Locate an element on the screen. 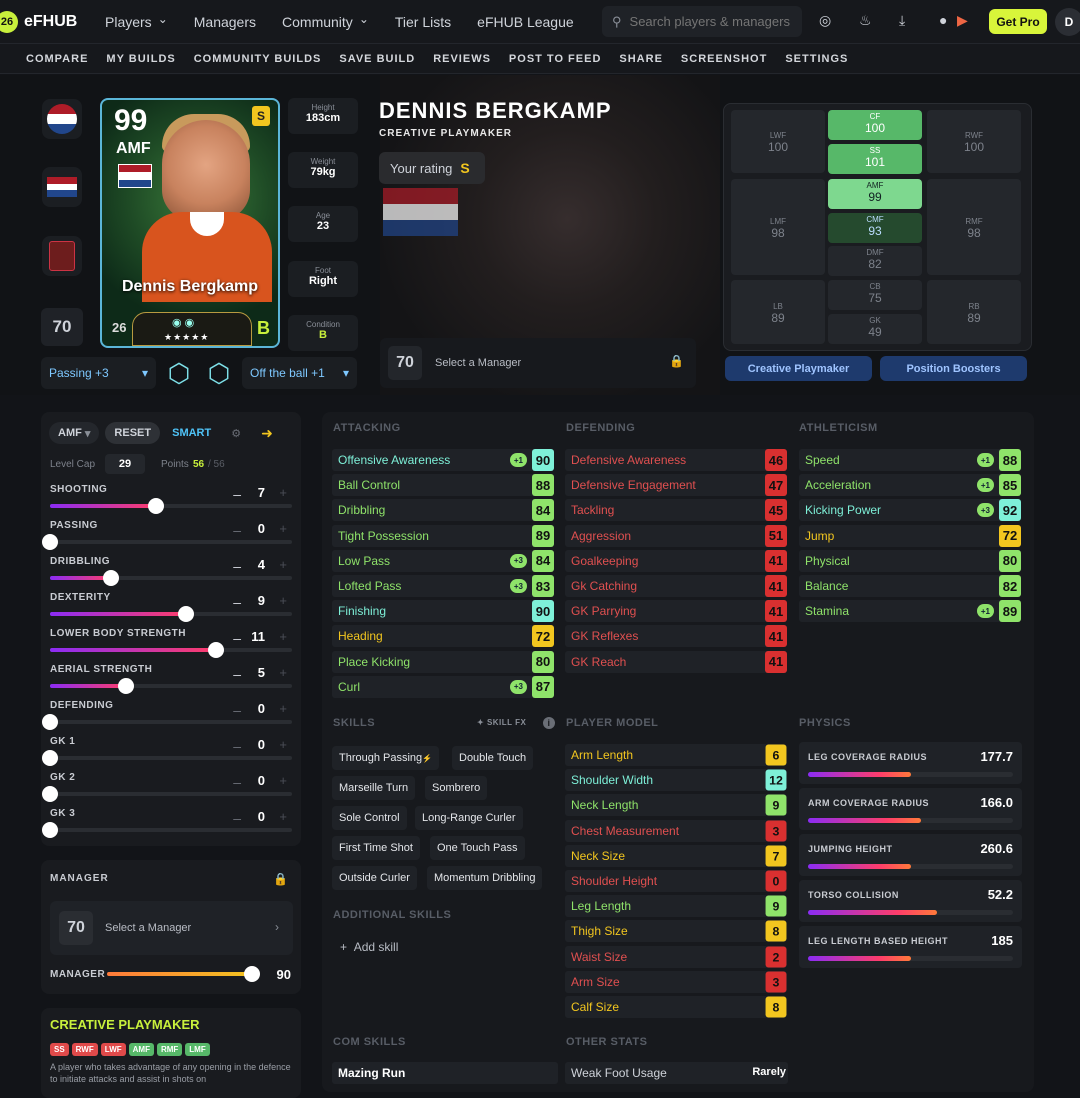 The width and height of the screenshot is (1080, 1098). booster-hex-icon: ⬡ is located at coordinates (219, 373).